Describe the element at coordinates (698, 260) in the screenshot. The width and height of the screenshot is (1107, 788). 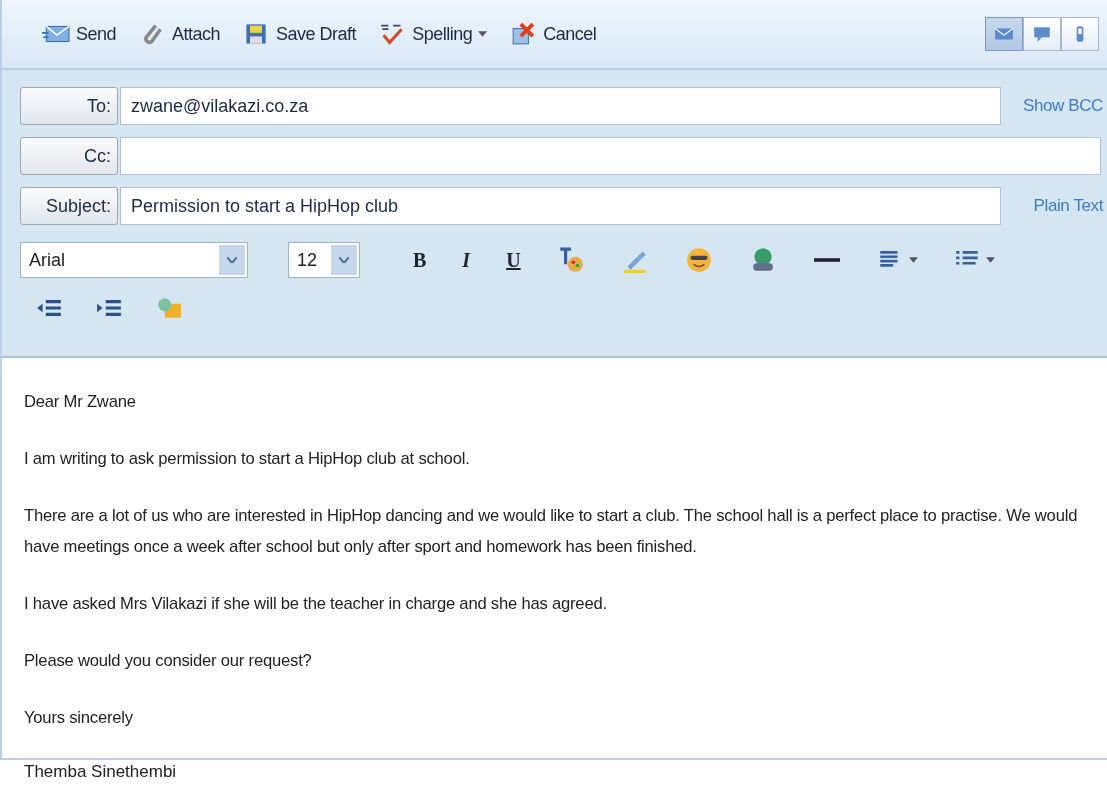
I see `smiley-icon` at that location.